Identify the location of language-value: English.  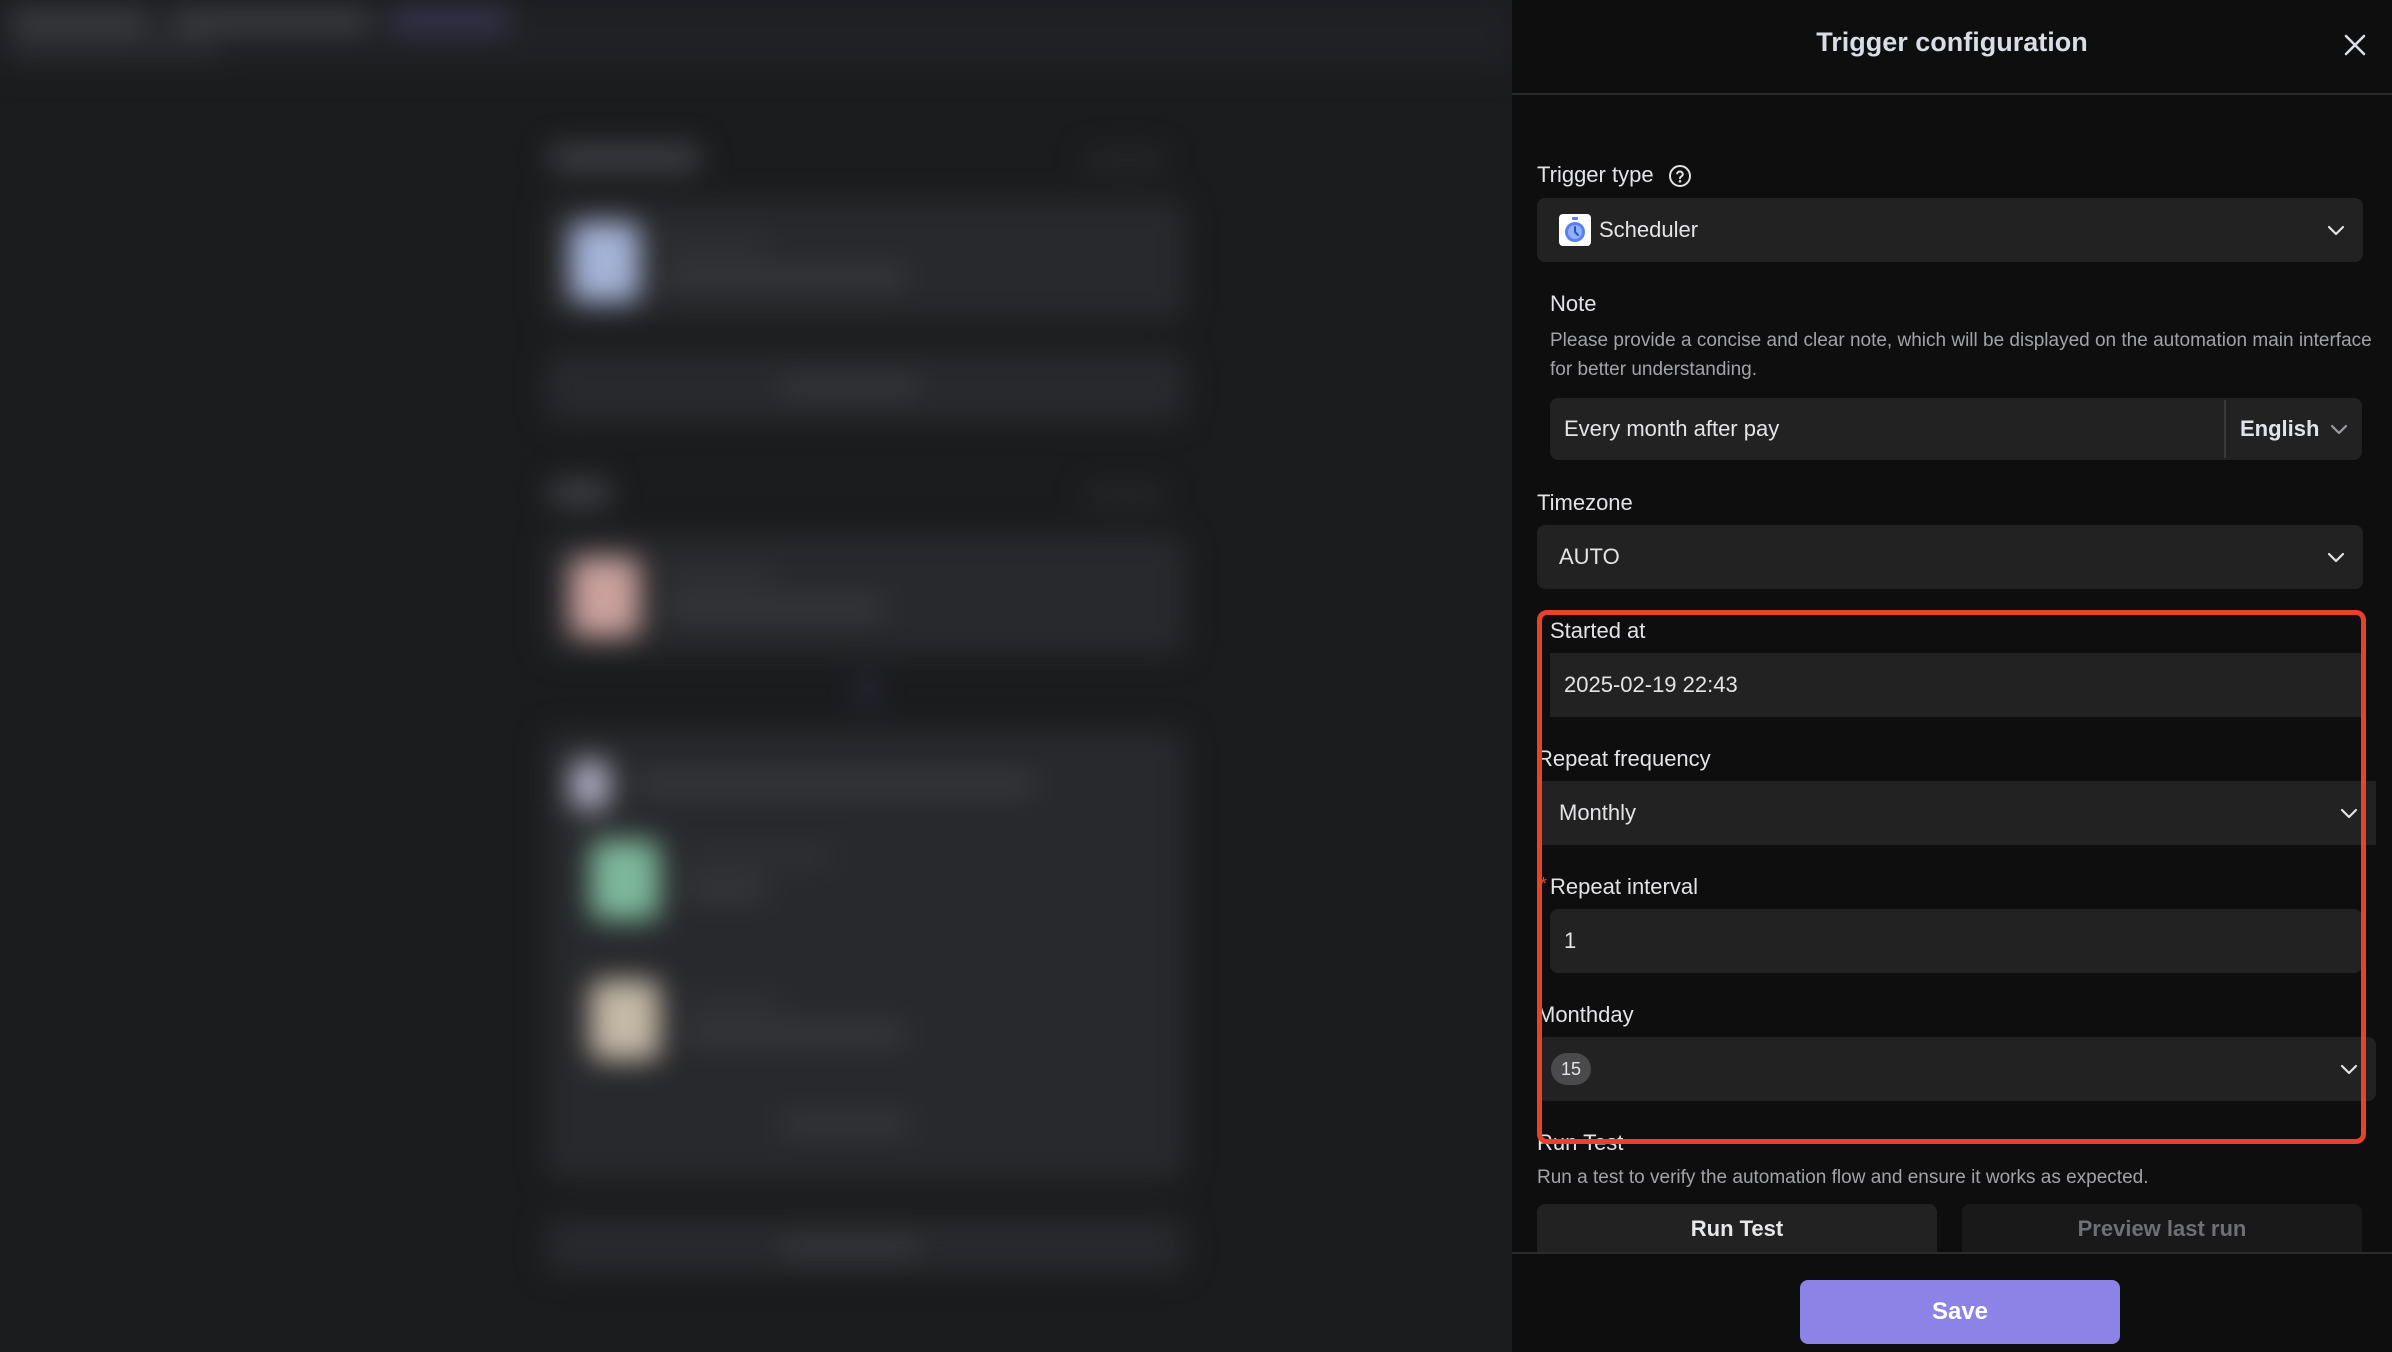
(2280, 428).